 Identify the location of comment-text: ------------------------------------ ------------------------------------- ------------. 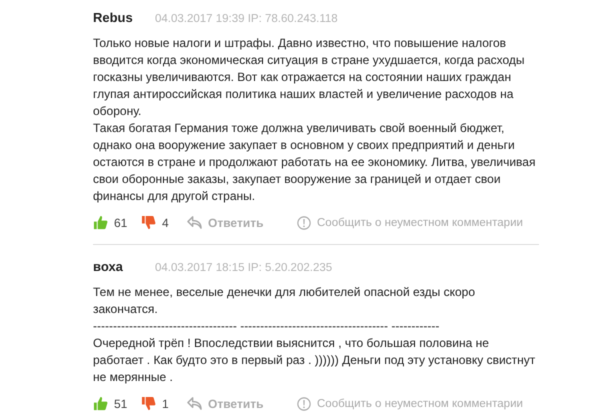
(266, 326).